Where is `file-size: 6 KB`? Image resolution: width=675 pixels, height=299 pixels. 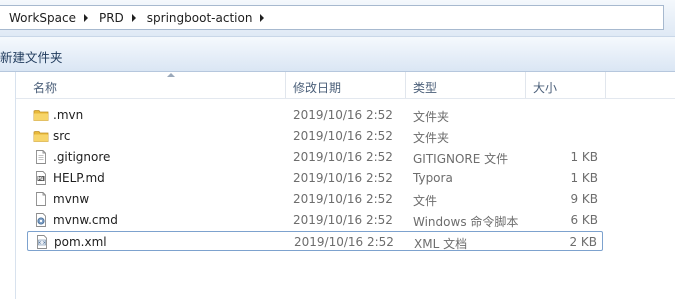
file-size: 6 KB is located at coordinates (584, 220).